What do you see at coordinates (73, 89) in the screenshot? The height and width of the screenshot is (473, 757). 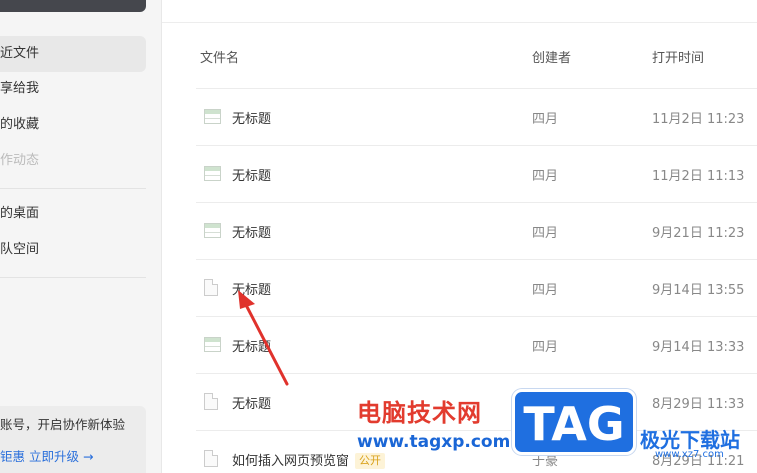 I see `sidebar-item-shared-with-me: 享给我` at bounding box center [73, 89].